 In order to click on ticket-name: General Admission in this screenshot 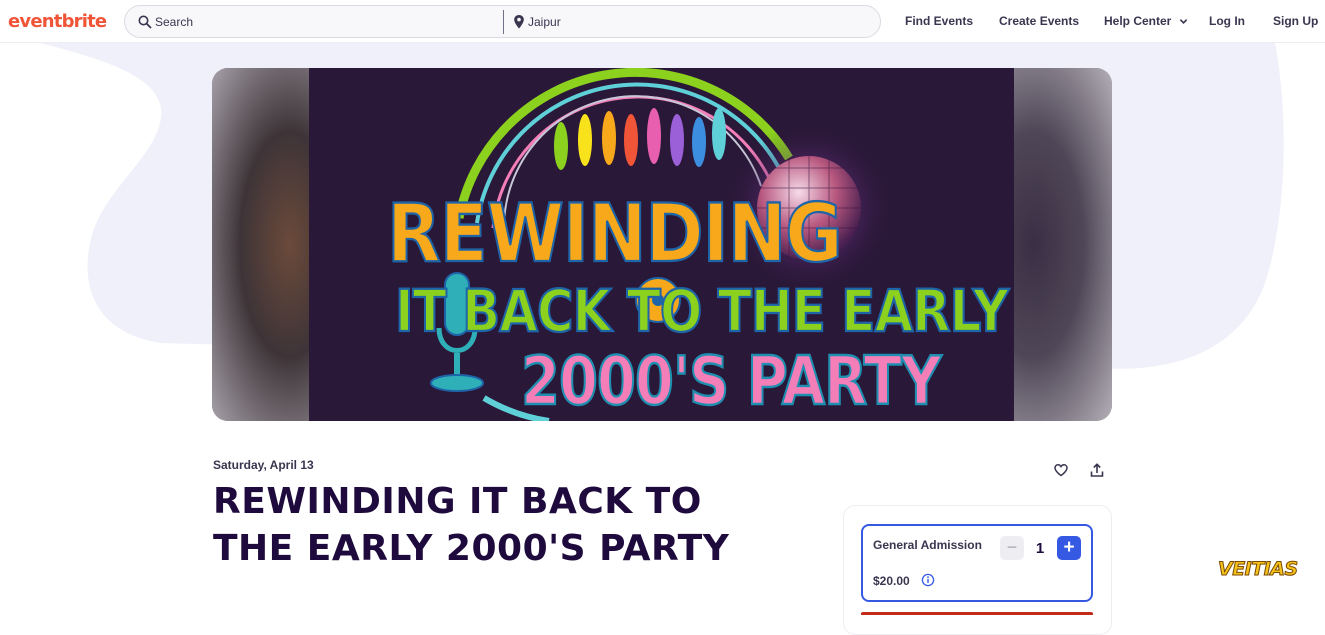, I will do `click(927, 545)`.